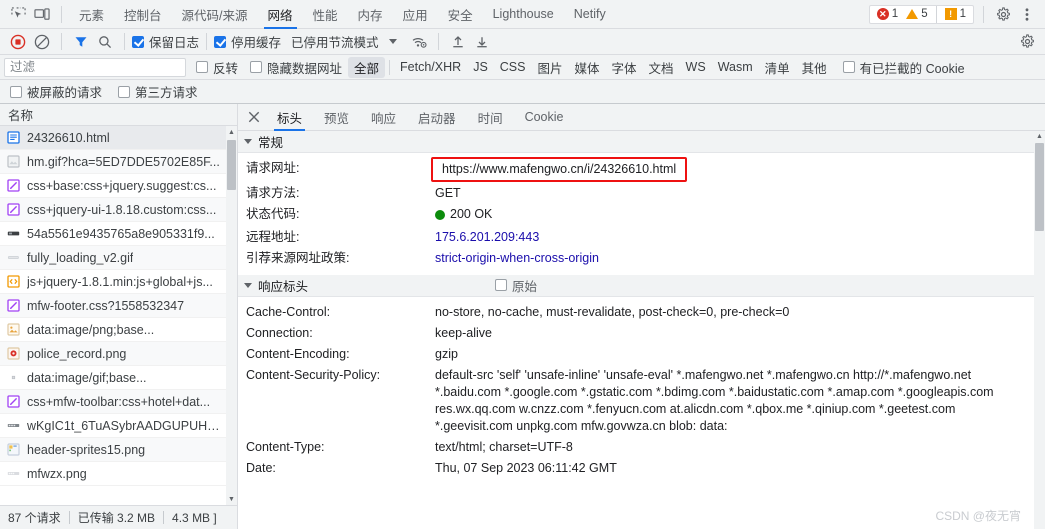 Image resolution: width=1045 pixels, height=529 pixels. I want to click on scroll-down-arrow-icon: ▼, so click(231, 499).